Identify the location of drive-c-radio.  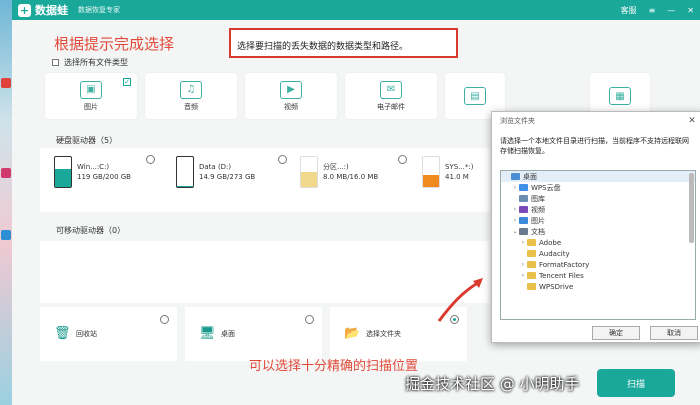
(150, 159).